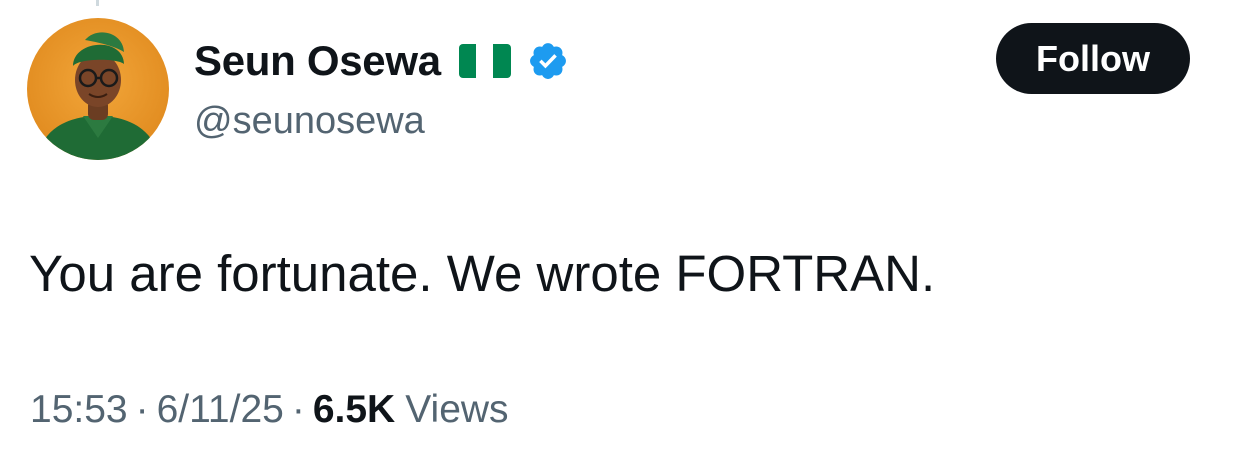 The width and height of the screenshot is (1242, 471). I want to click on tweet-time: 15:53, so click(79, 410).